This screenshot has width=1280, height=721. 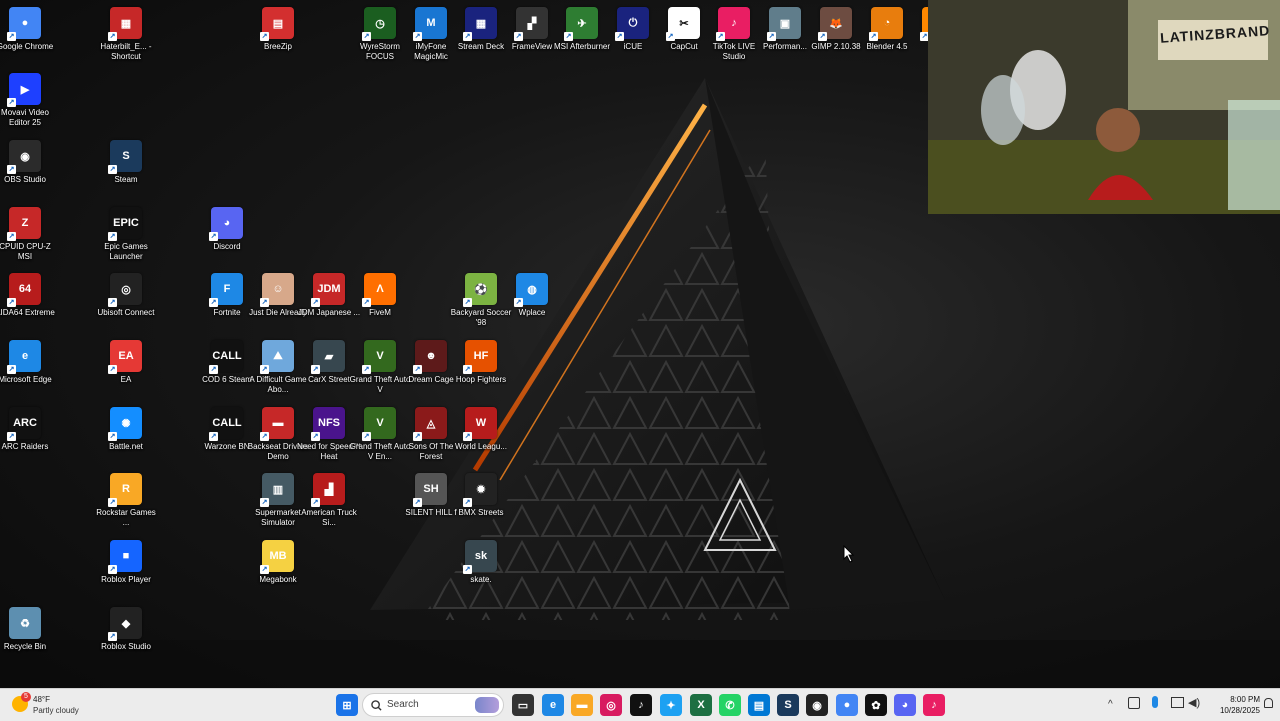 What do you see at coordinates (611, 705) in the screenshot?
I see `instagram-icon: ◎` at bounding box center [611, 705].